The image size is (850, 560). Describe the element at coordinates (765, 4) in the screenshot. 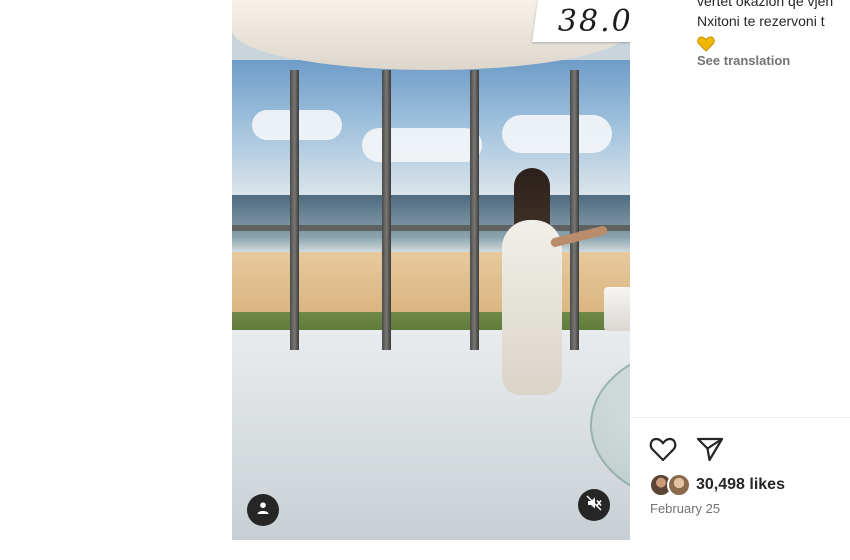

I see `caption-line: vertet okazion që vjen` at that location.